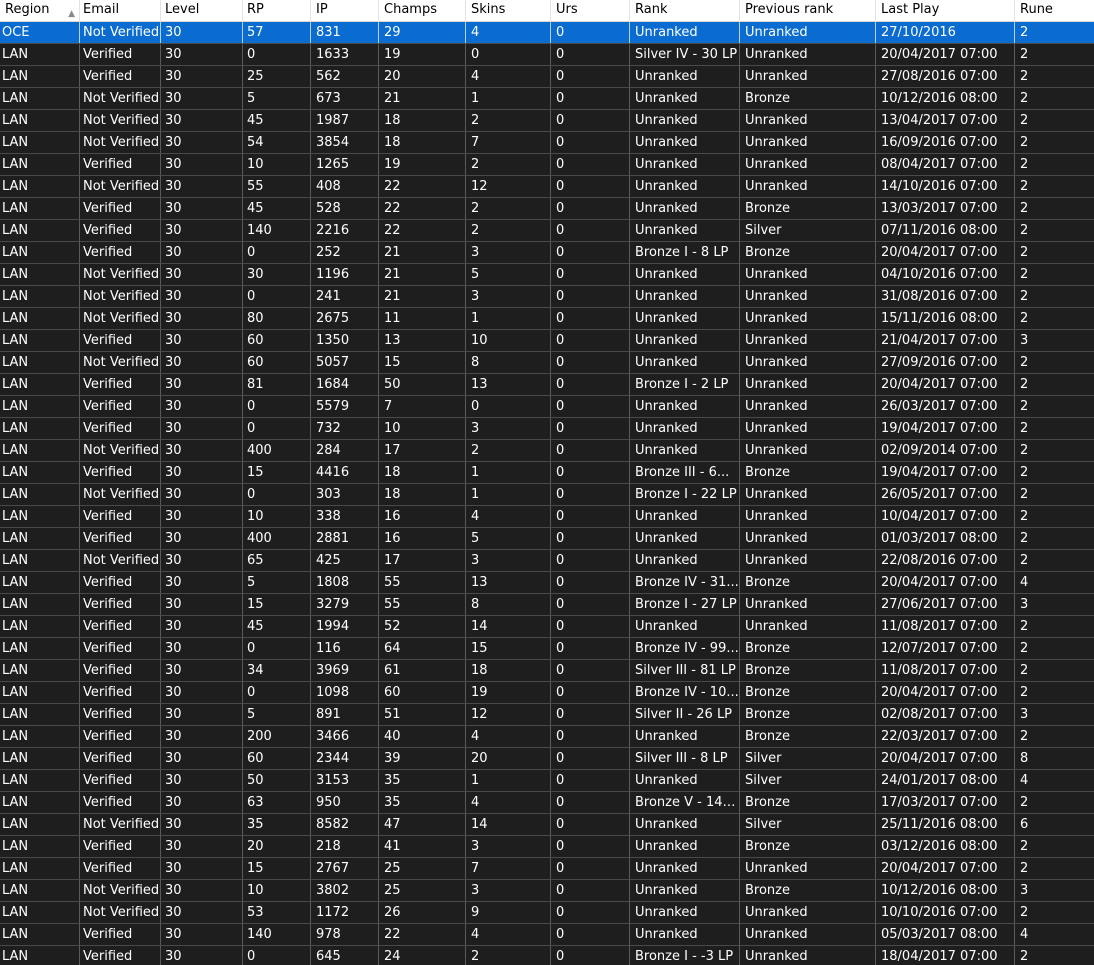 This screenshot has height=965, width=1094. I want to click on column-header-label: Previous rank, so click(789, 9).